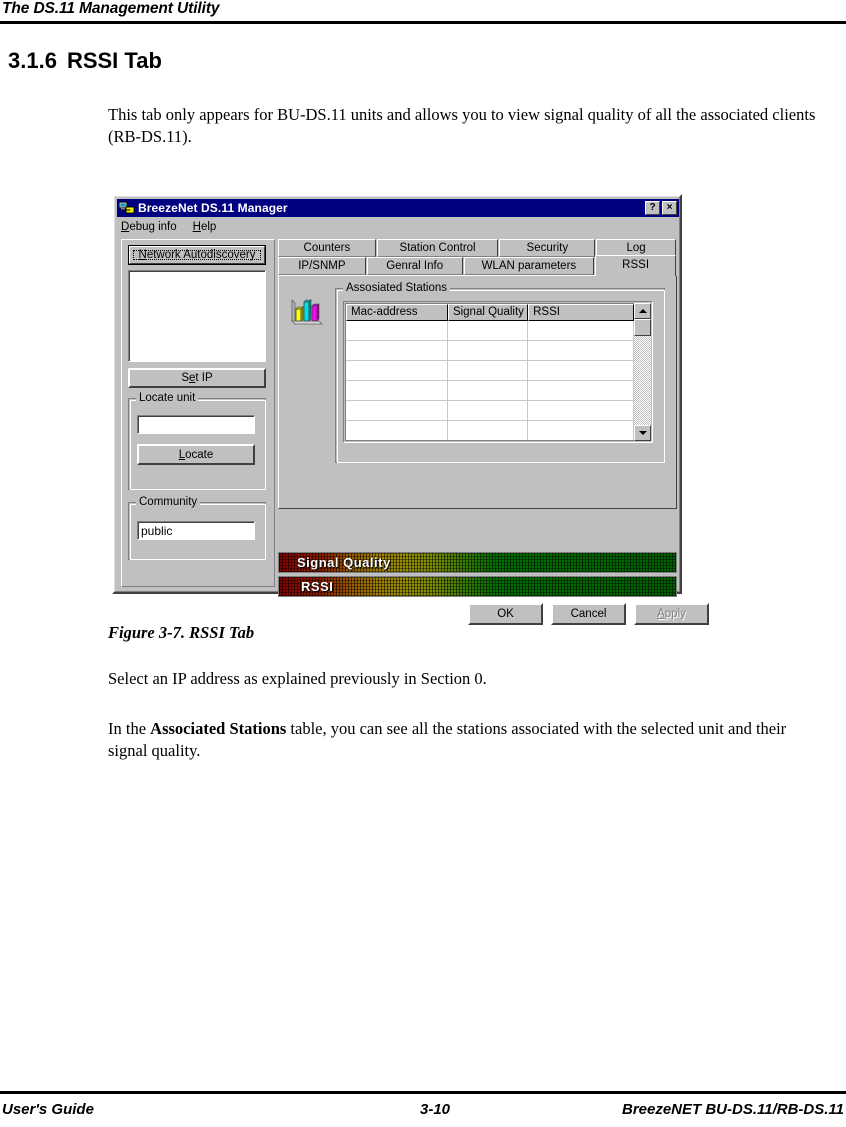 This screenshot has width=846, height=1127. Describe the element at coordinates (642, 380) in the screenshot. I see `scrollbar-track` at that location.